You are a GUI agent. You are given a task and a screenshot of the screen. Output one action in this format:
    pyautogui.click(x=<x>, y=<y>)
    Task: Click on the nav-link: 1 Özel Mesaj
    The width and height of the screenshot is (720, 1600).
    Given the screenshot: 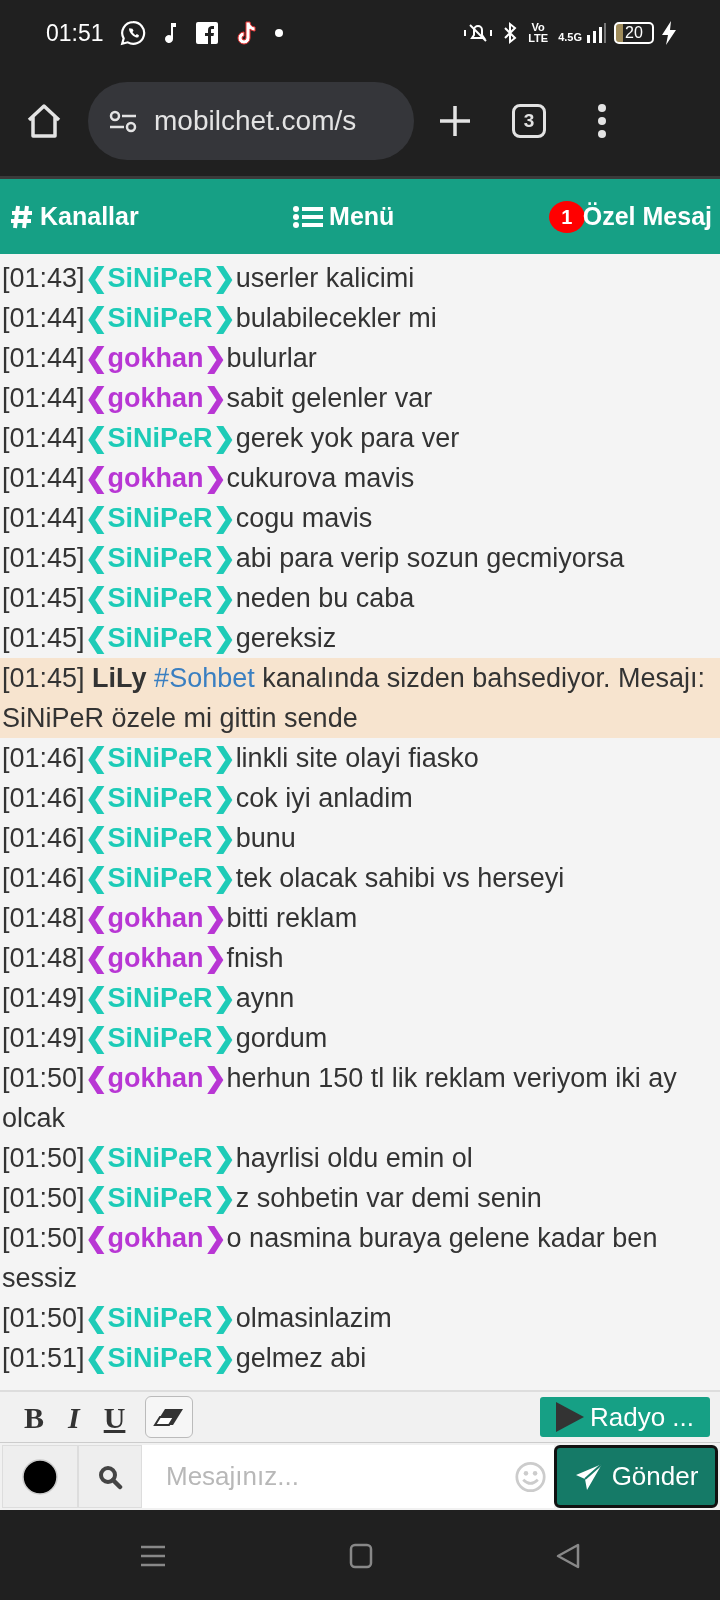 What is the action you would take?
    pyautogui.click(x=630, y=216)
    